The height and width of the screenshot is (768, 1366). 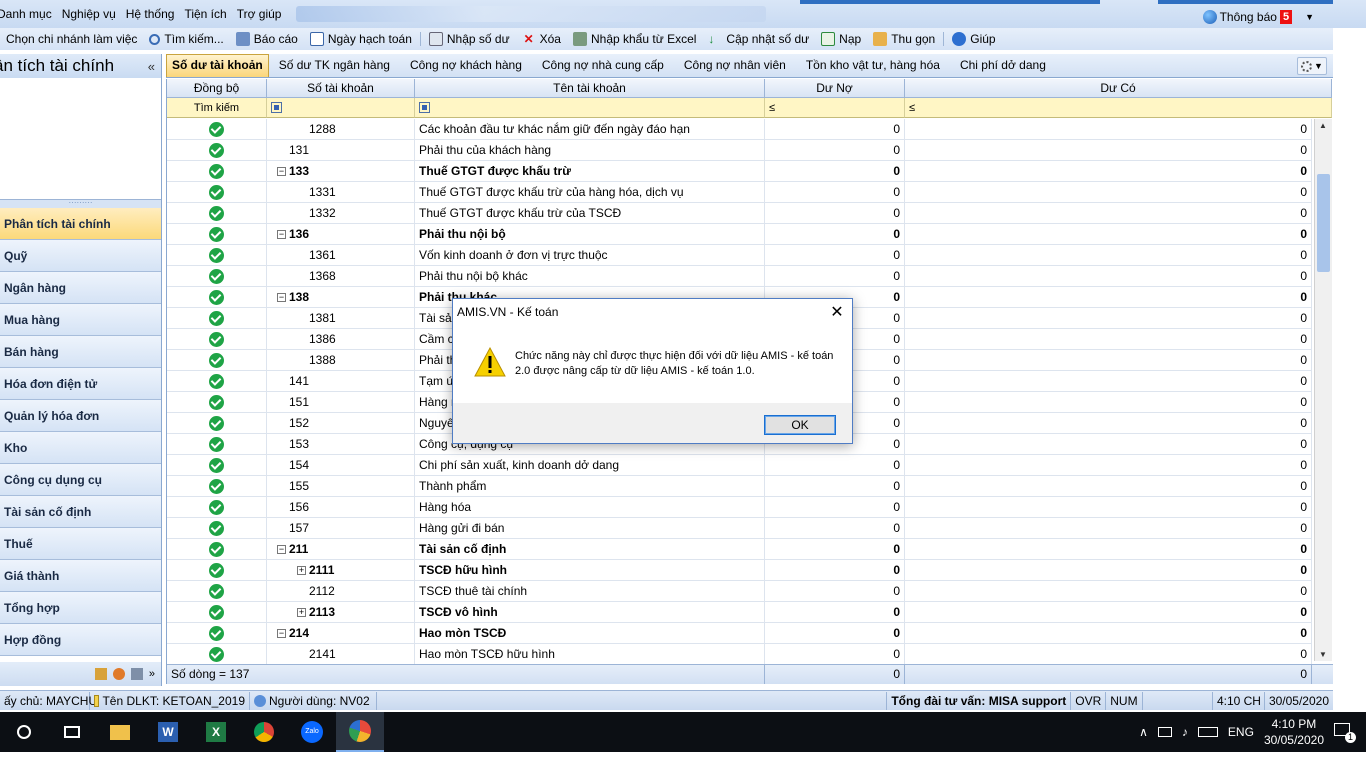 I want to click on load-button: Nạp, so click(x=841, y=39).